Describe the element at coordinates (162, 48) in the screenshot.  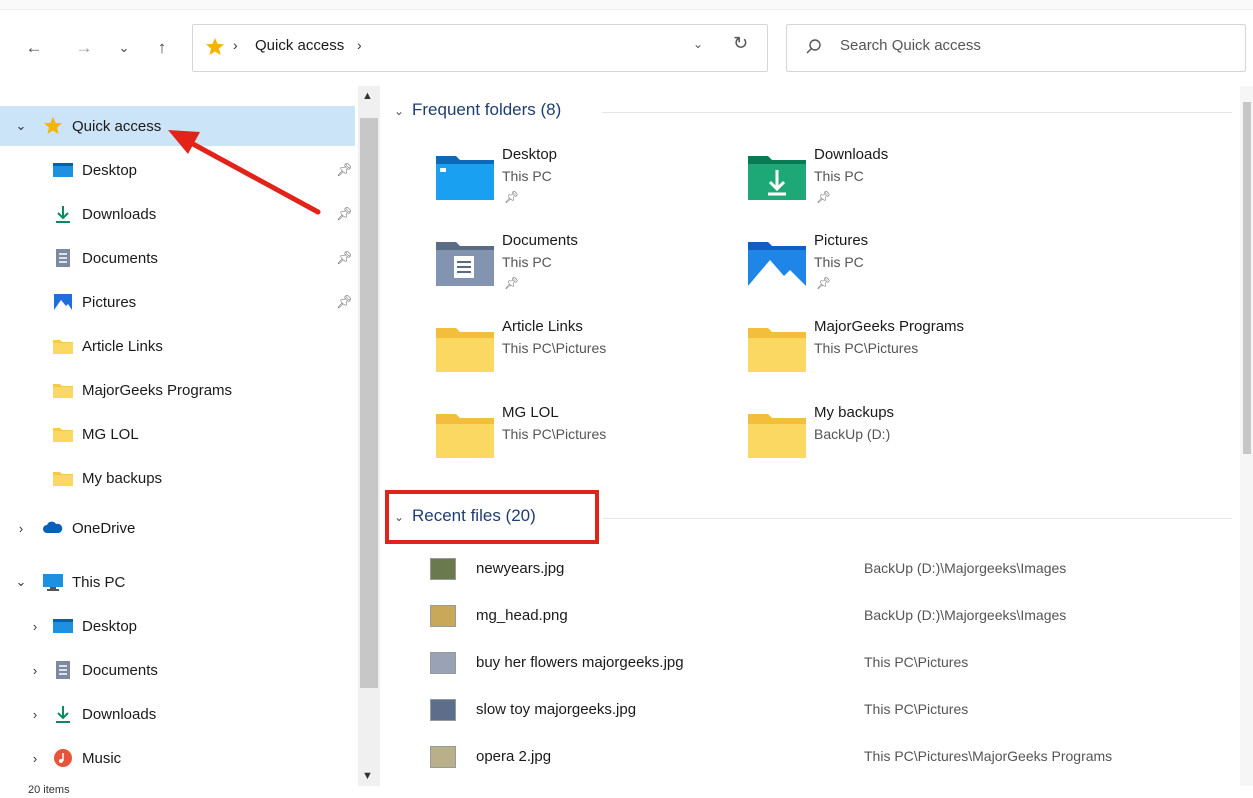
I see `up-arrow-icon: ↑` at that location.